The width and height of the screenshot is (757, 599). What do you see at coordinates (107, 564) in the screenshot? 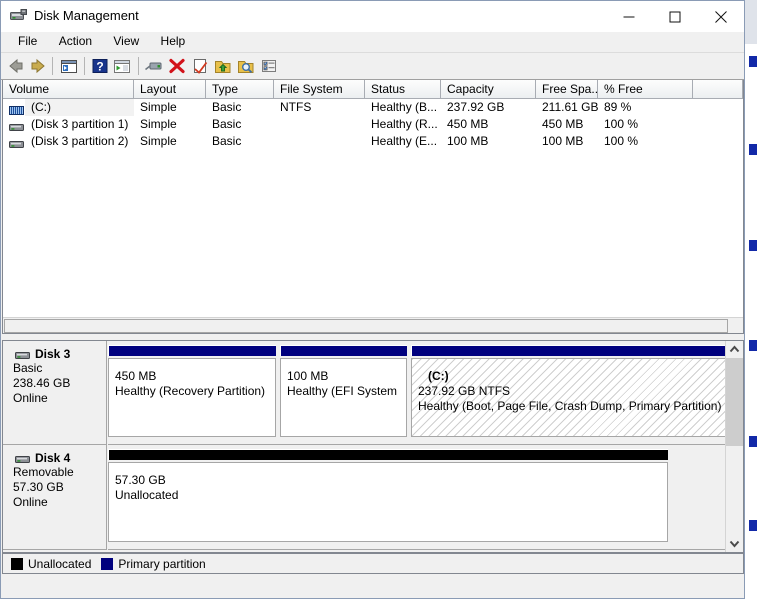
I see `legend-swatch` at bounding box center [107, 564].